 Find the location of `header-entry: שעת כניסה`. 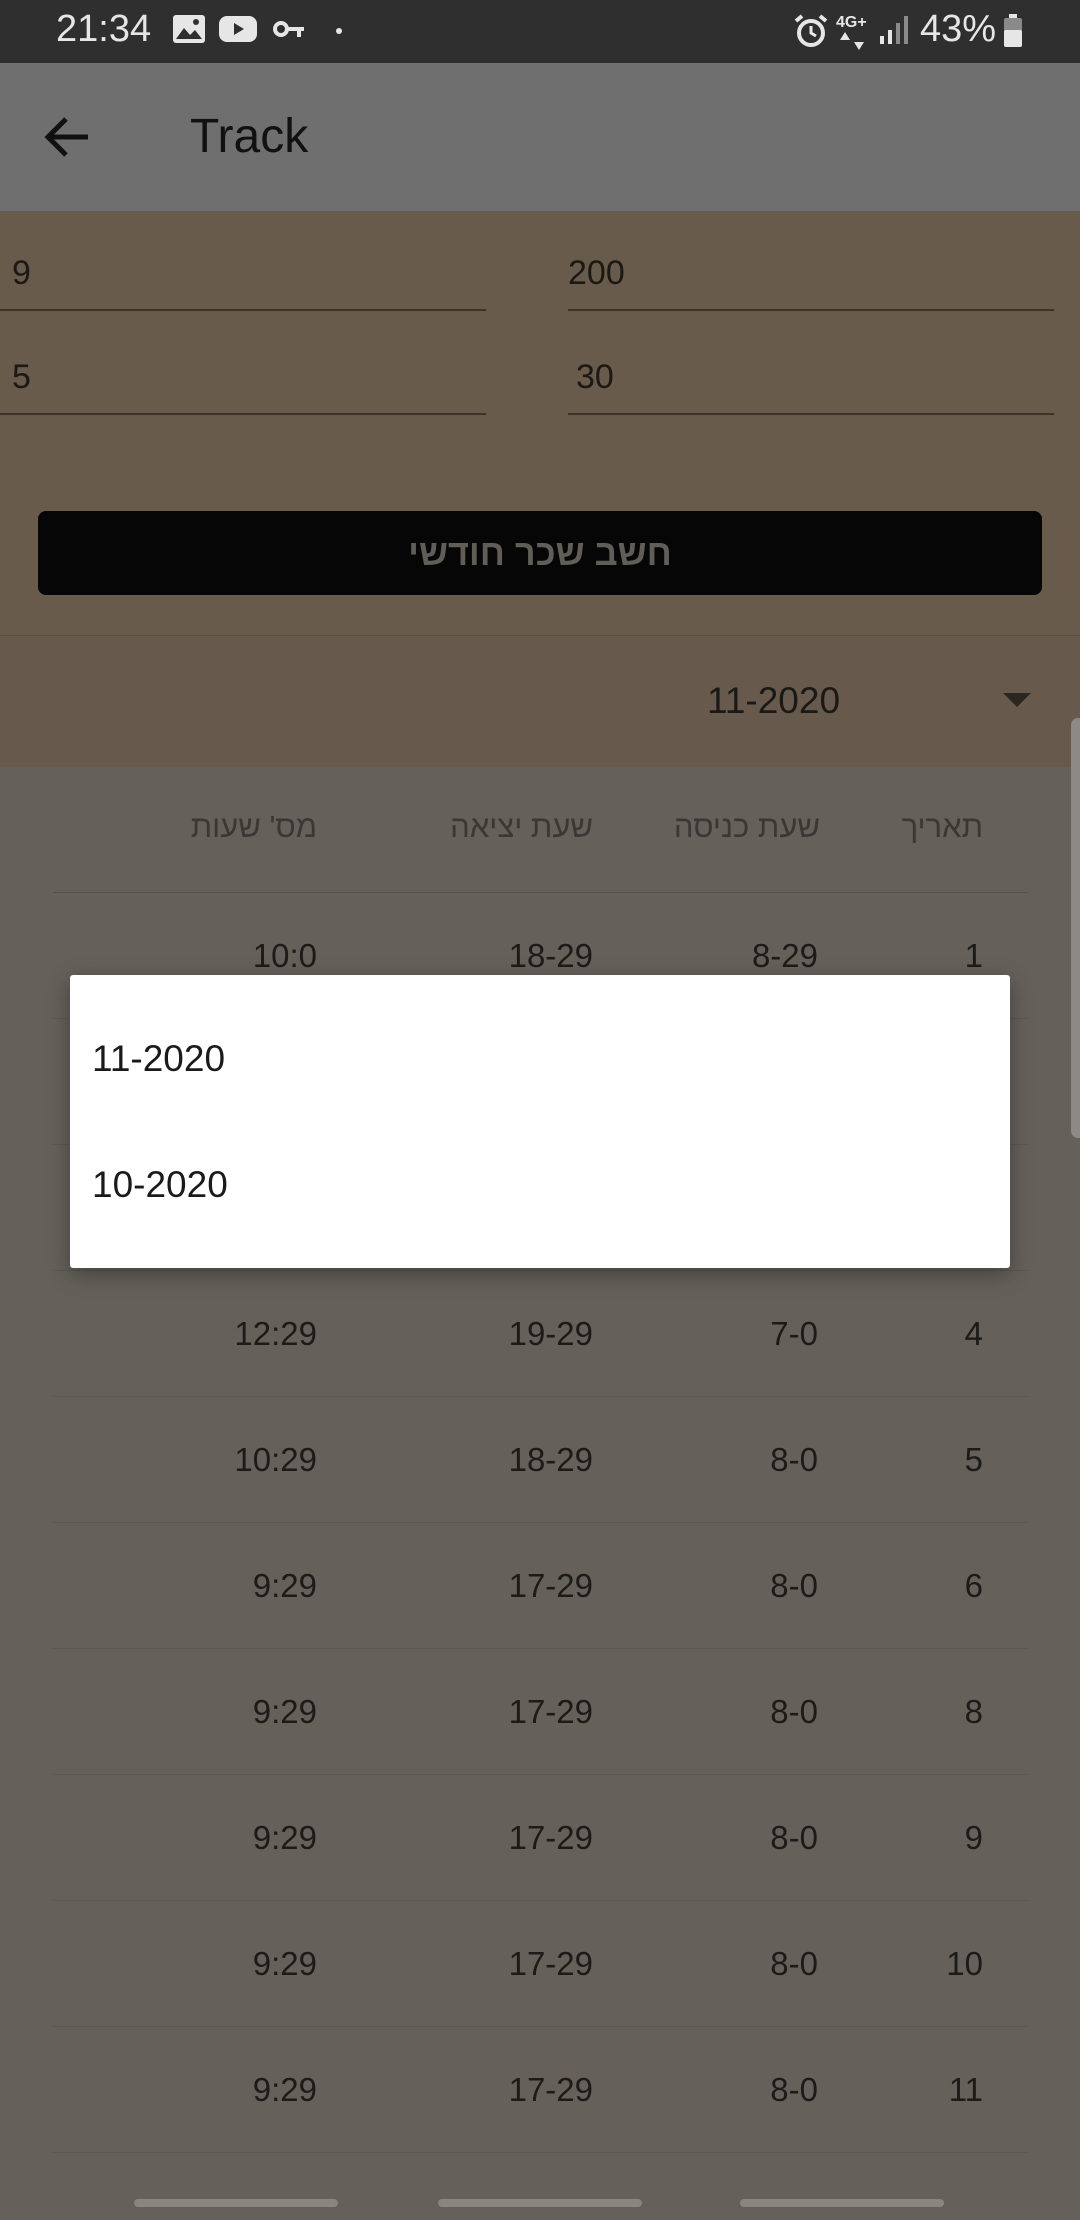

header-entry: שעת כניסה is located at coordinates (746, 826).